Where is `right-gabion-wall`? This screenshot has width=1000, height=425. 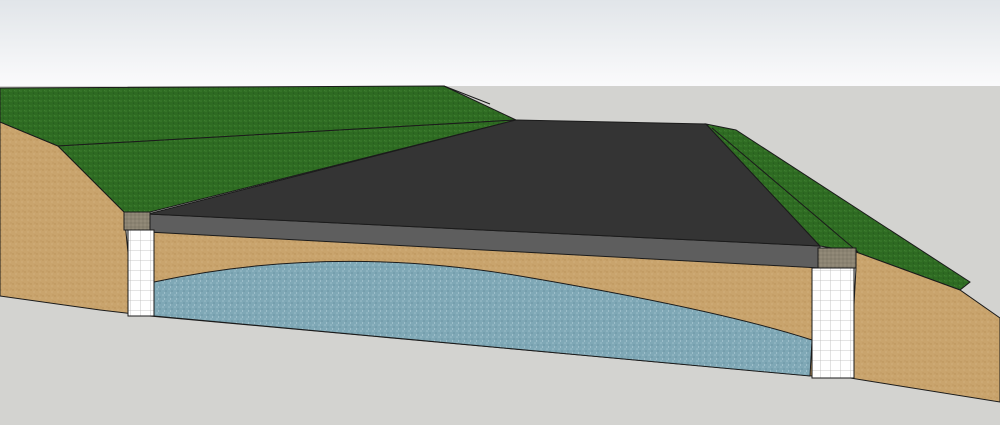 right-gabion-wall is located at coordinates (833, 323).